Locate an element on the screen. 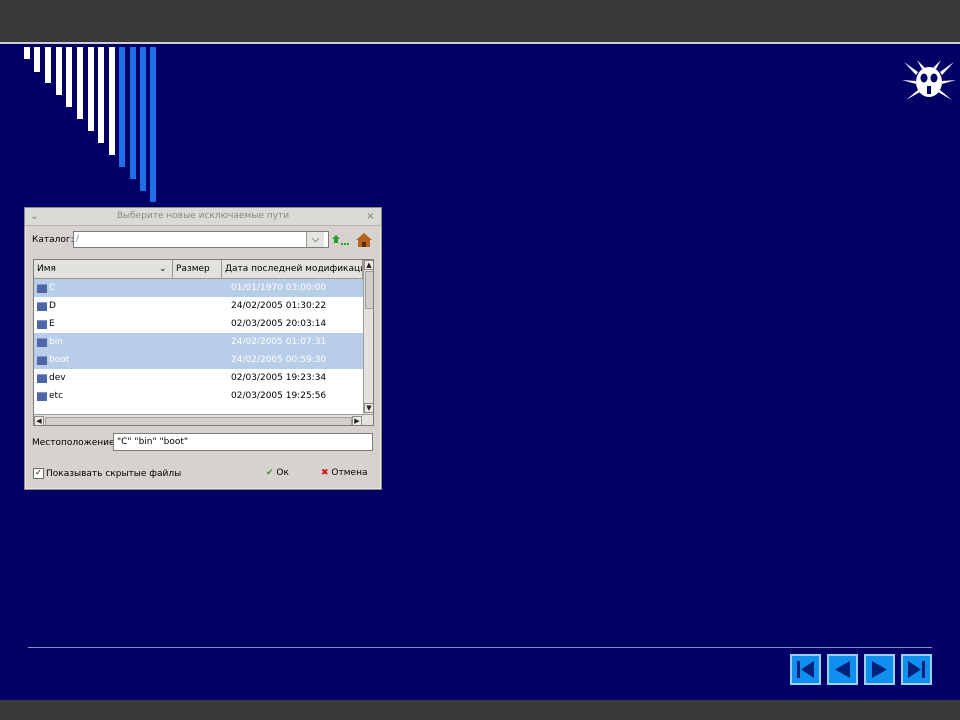  ok-button: ✔ Ок is located at coordinates (277, 473).